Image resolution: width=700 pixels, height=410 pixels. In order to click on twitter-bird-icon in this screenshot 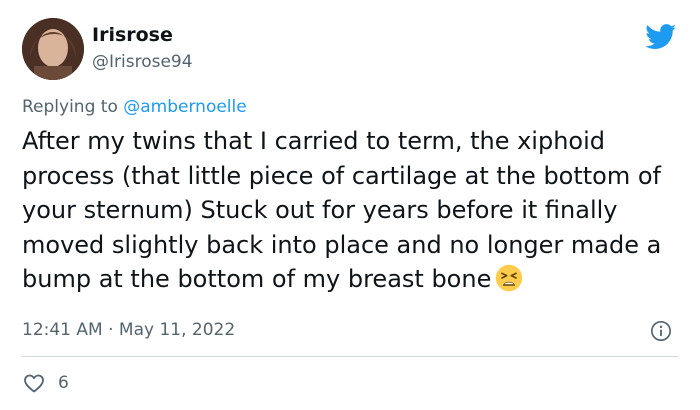, I will do `click(661, 37)`.